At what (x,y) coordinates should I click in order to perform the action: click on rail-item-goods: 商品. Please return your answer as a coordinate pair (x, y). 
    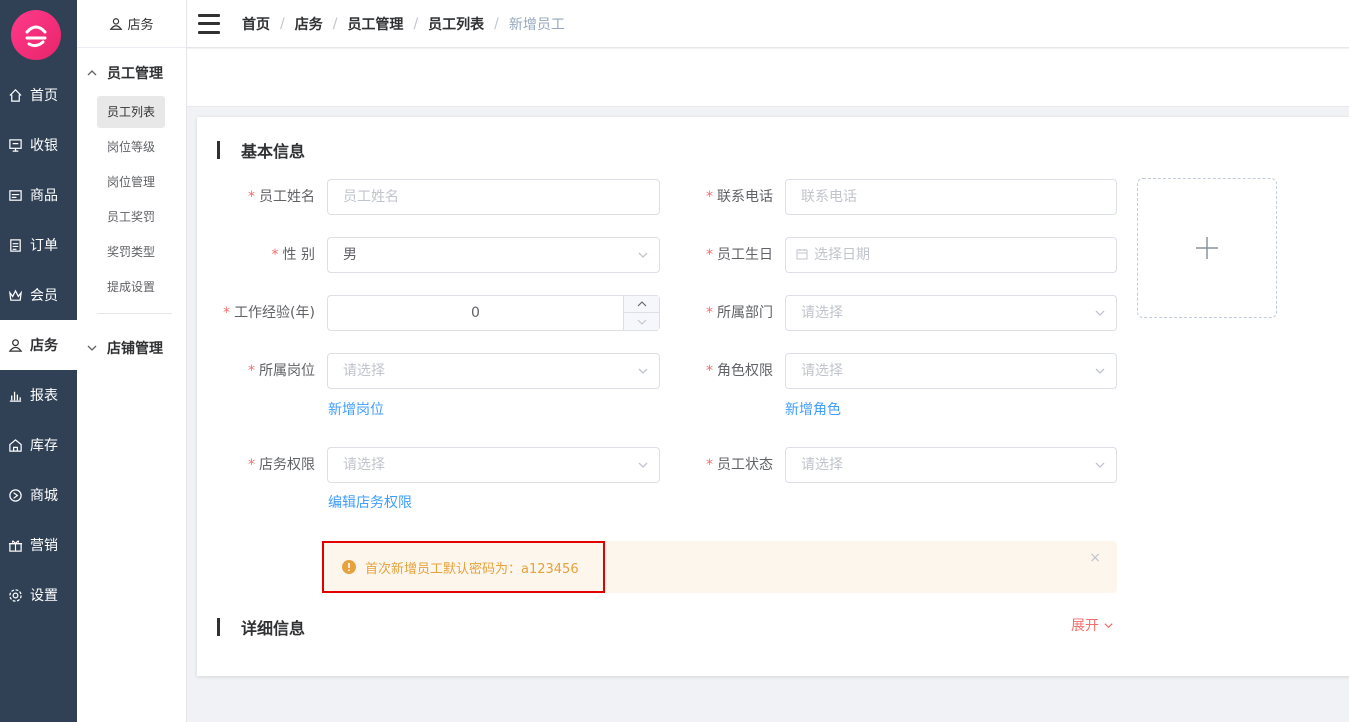
    Looking at the image, I should click on (38, 195).